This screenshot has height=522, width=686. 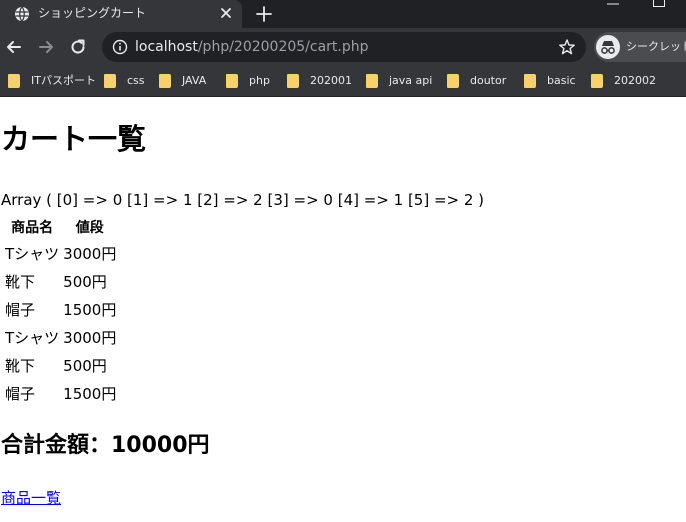 I want to click on product-list-link: 商品一覧, so click(x=31, y=498).